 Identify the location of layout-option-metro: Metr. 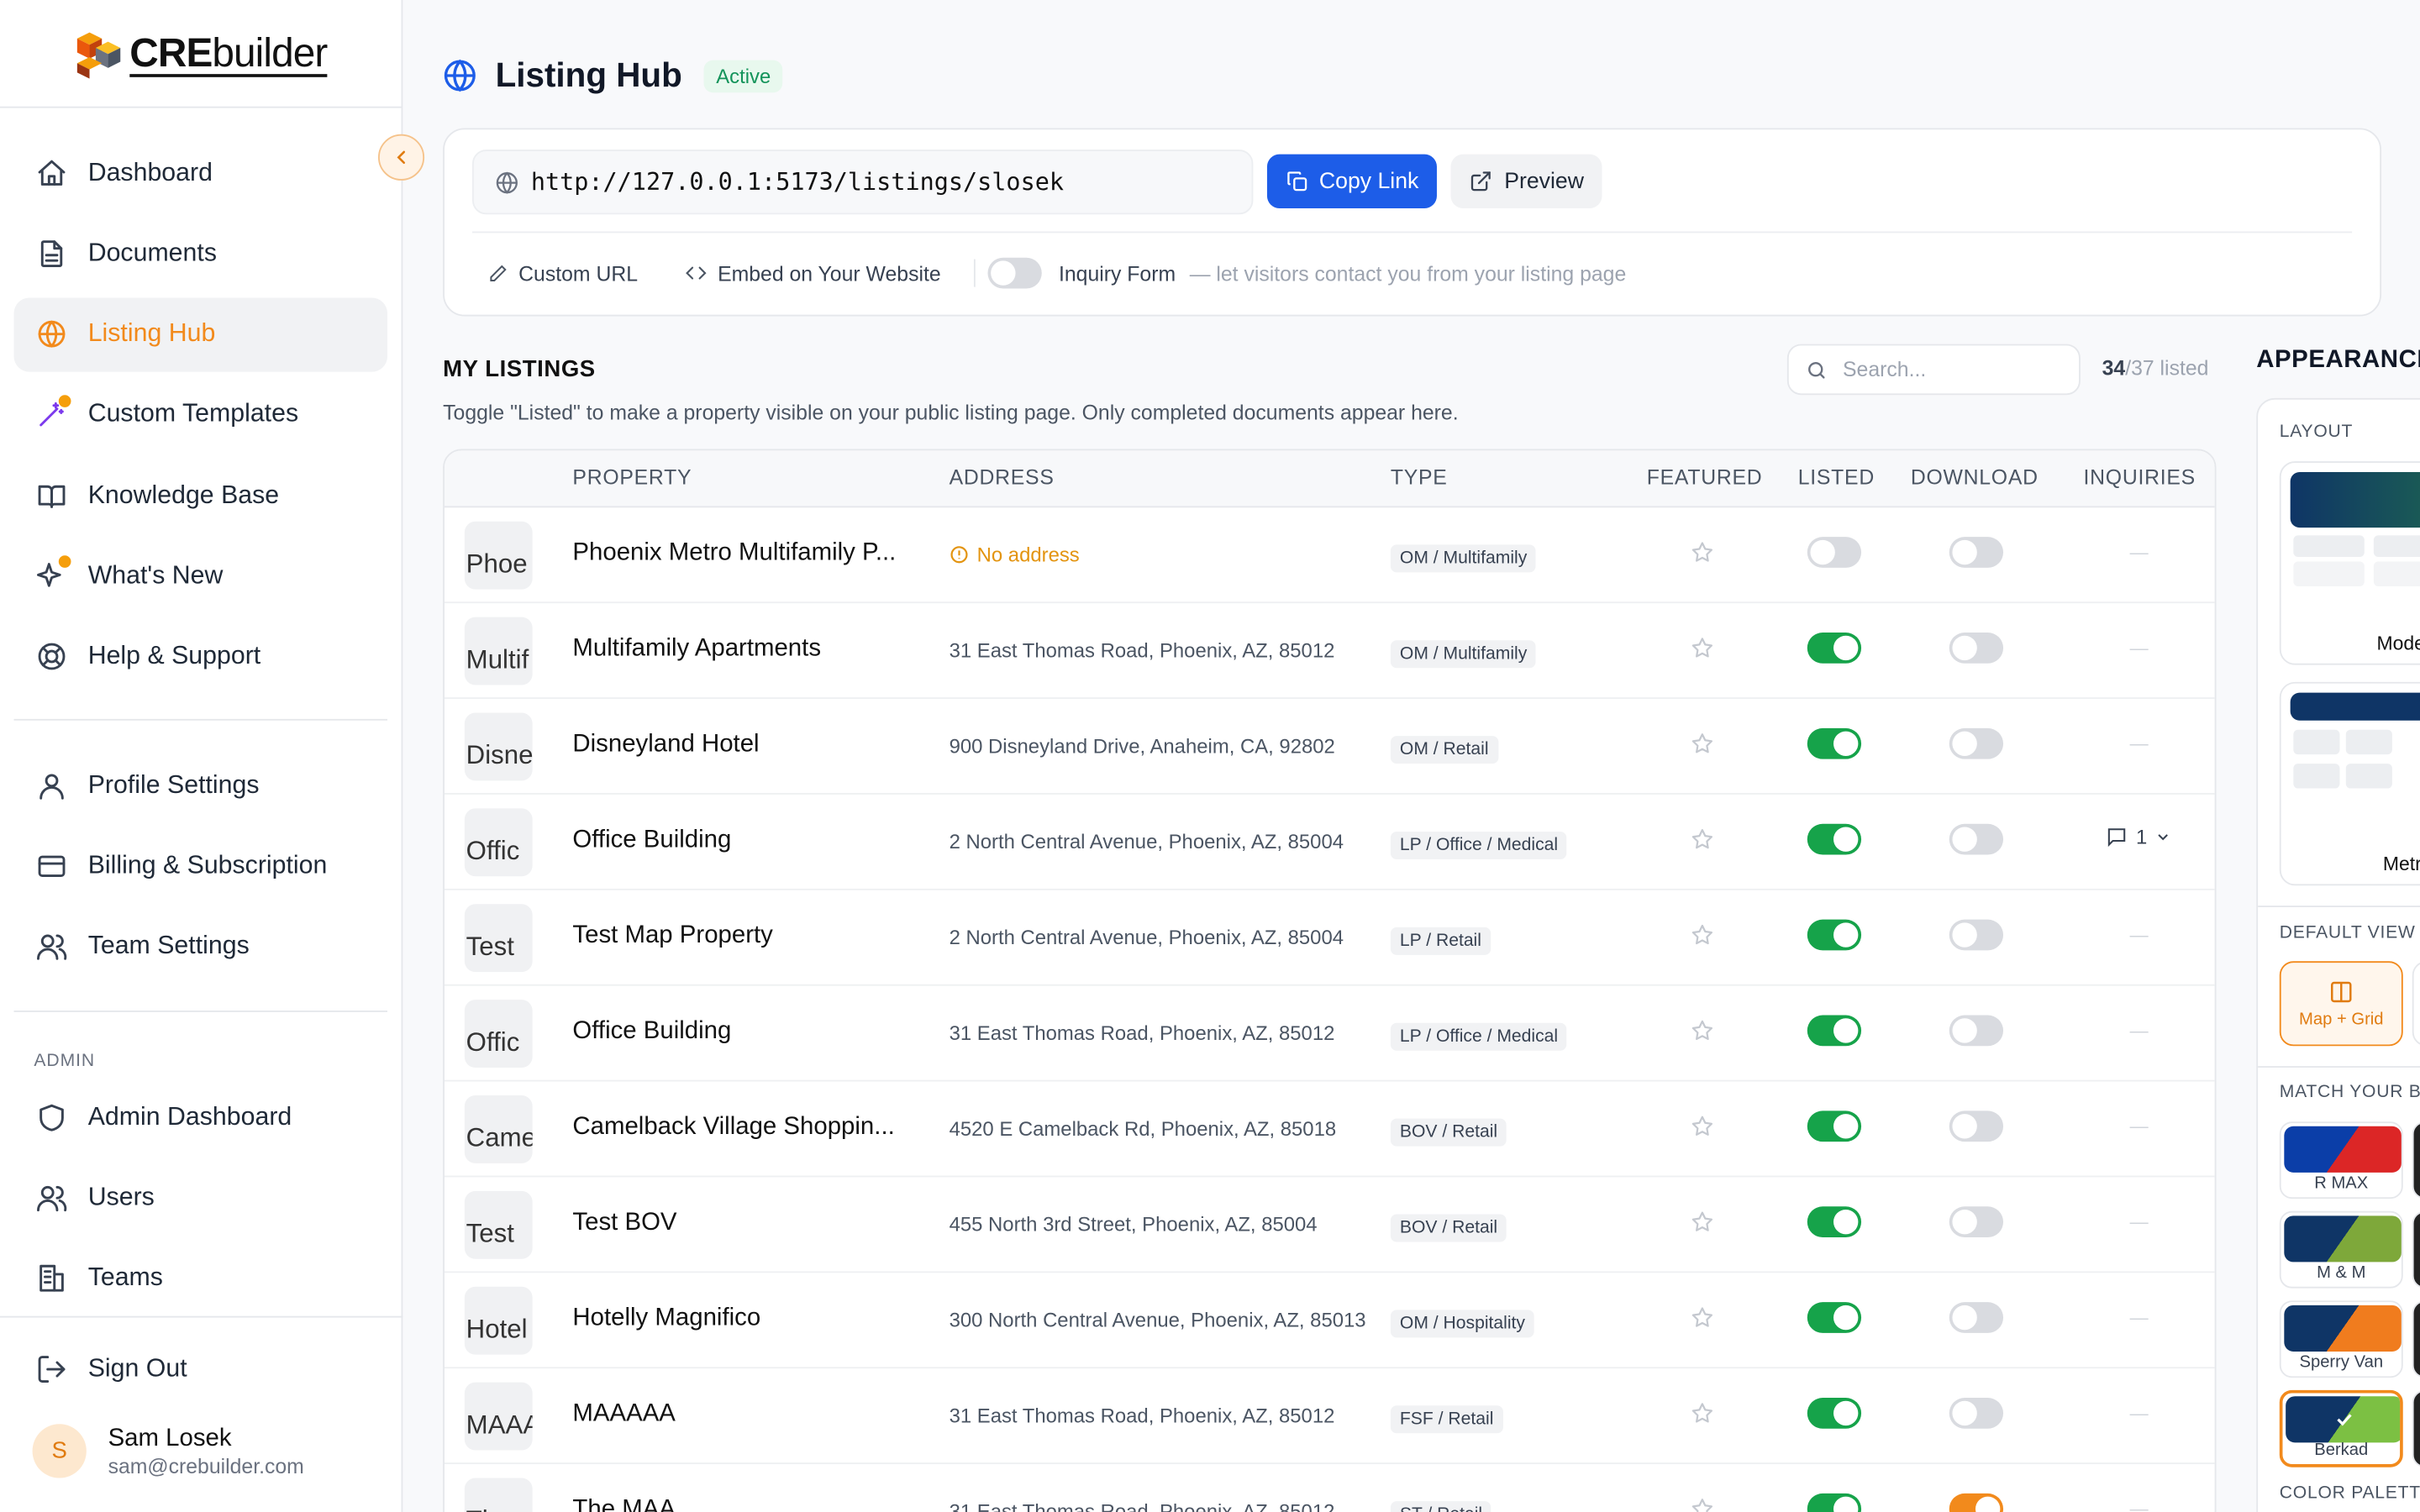
(2349, 783).